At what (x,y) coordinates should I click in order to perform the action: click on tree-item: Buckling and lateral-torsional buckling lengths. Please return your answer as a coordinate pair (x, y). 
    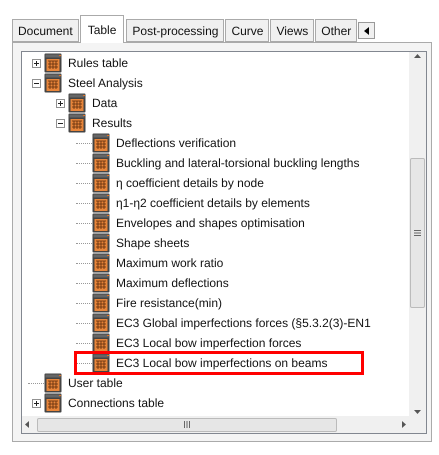
    Looking at the image, I should click on (238, 163).